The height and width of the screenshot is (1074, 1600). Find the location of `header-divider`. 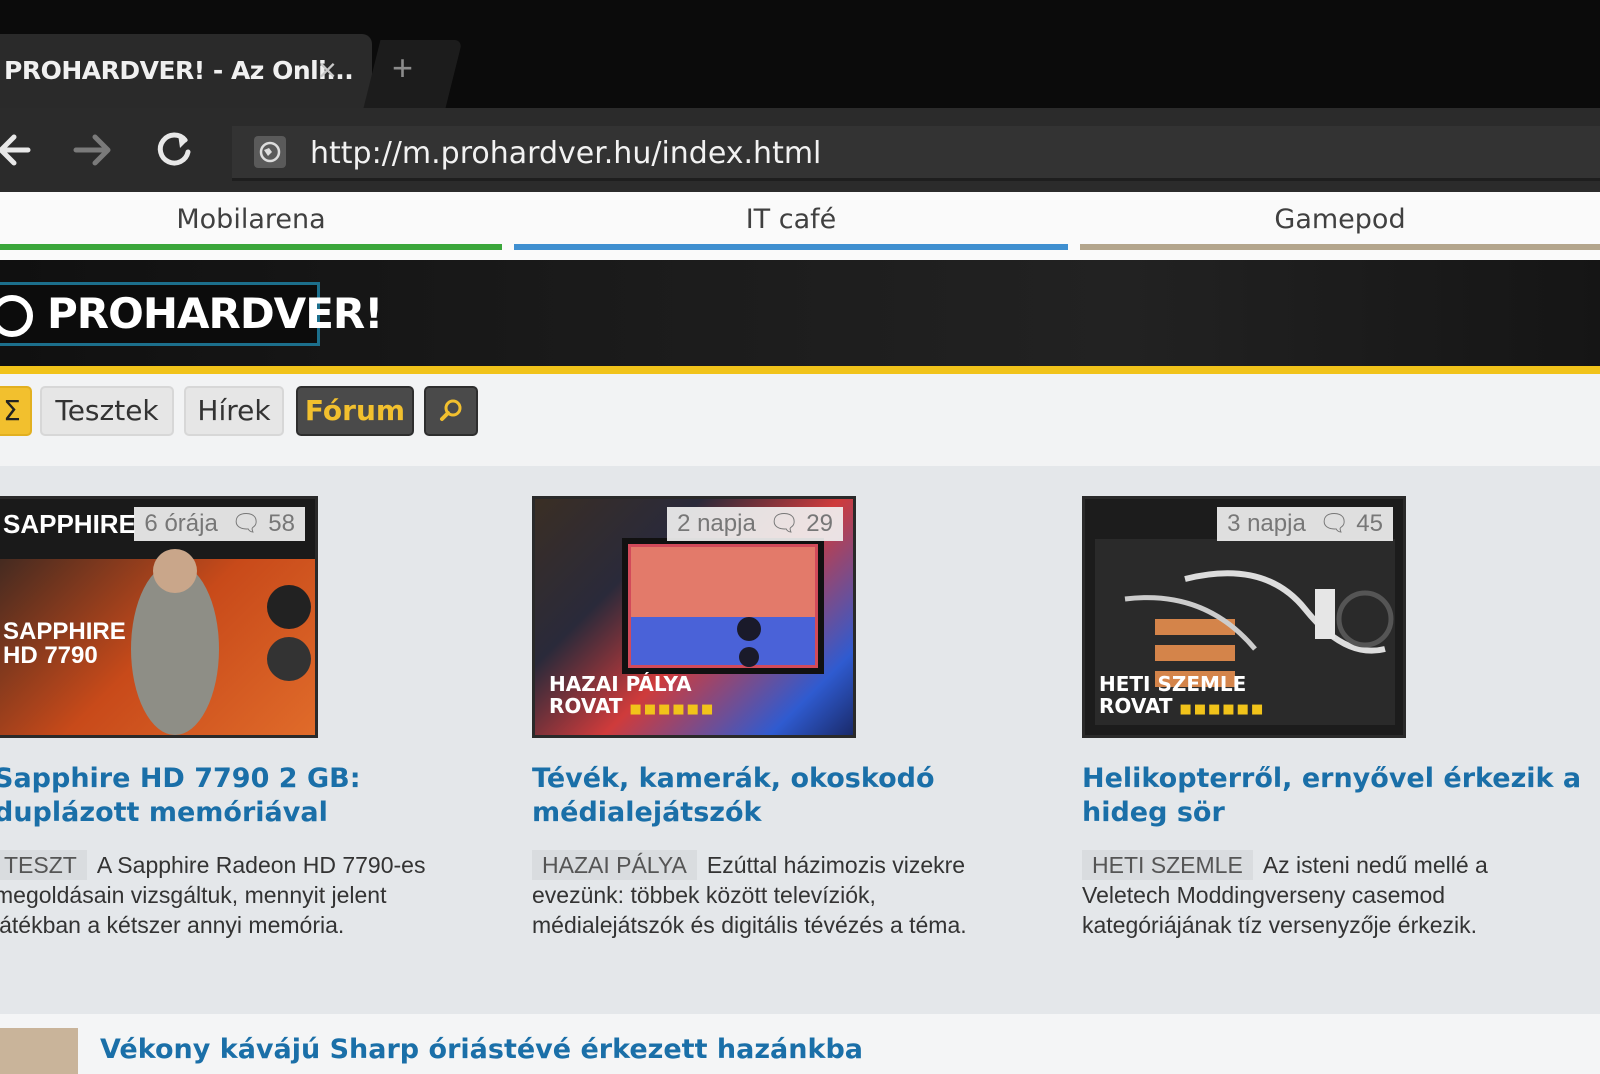

header-divider is located at coordinates (800, 370).